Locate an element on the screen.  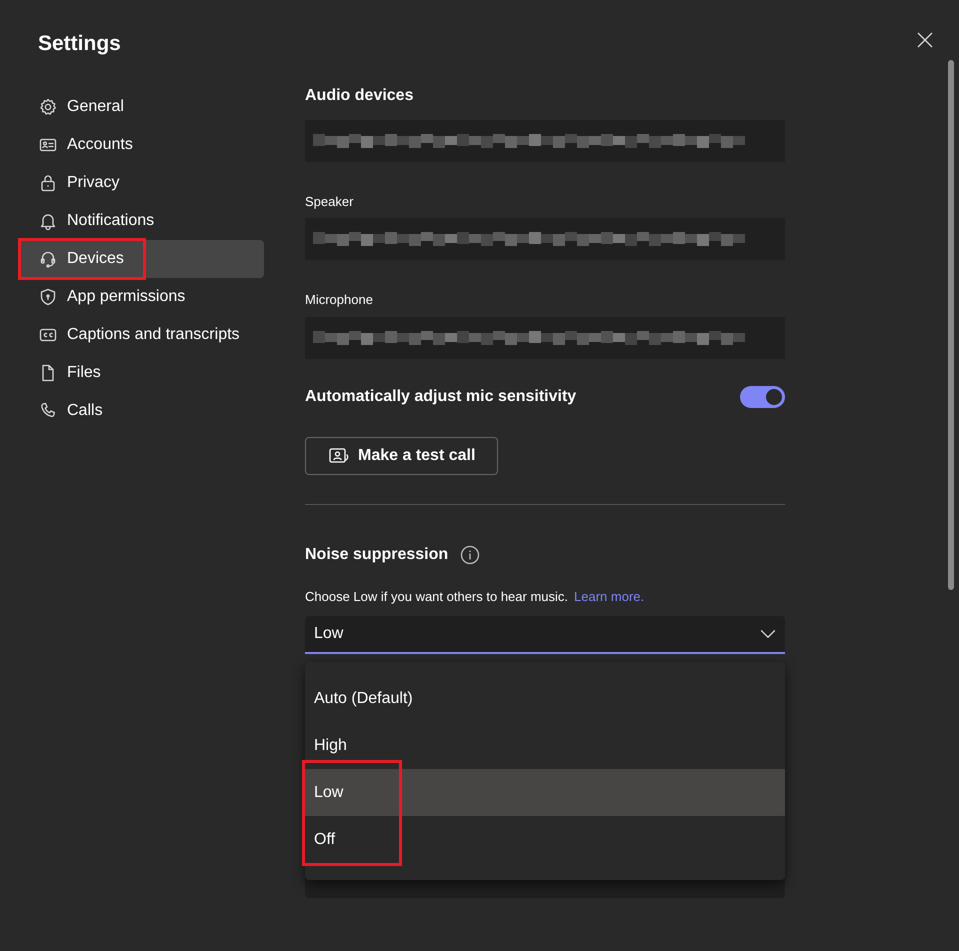
dropdown-option: Low is located at coordinates (545, 792).